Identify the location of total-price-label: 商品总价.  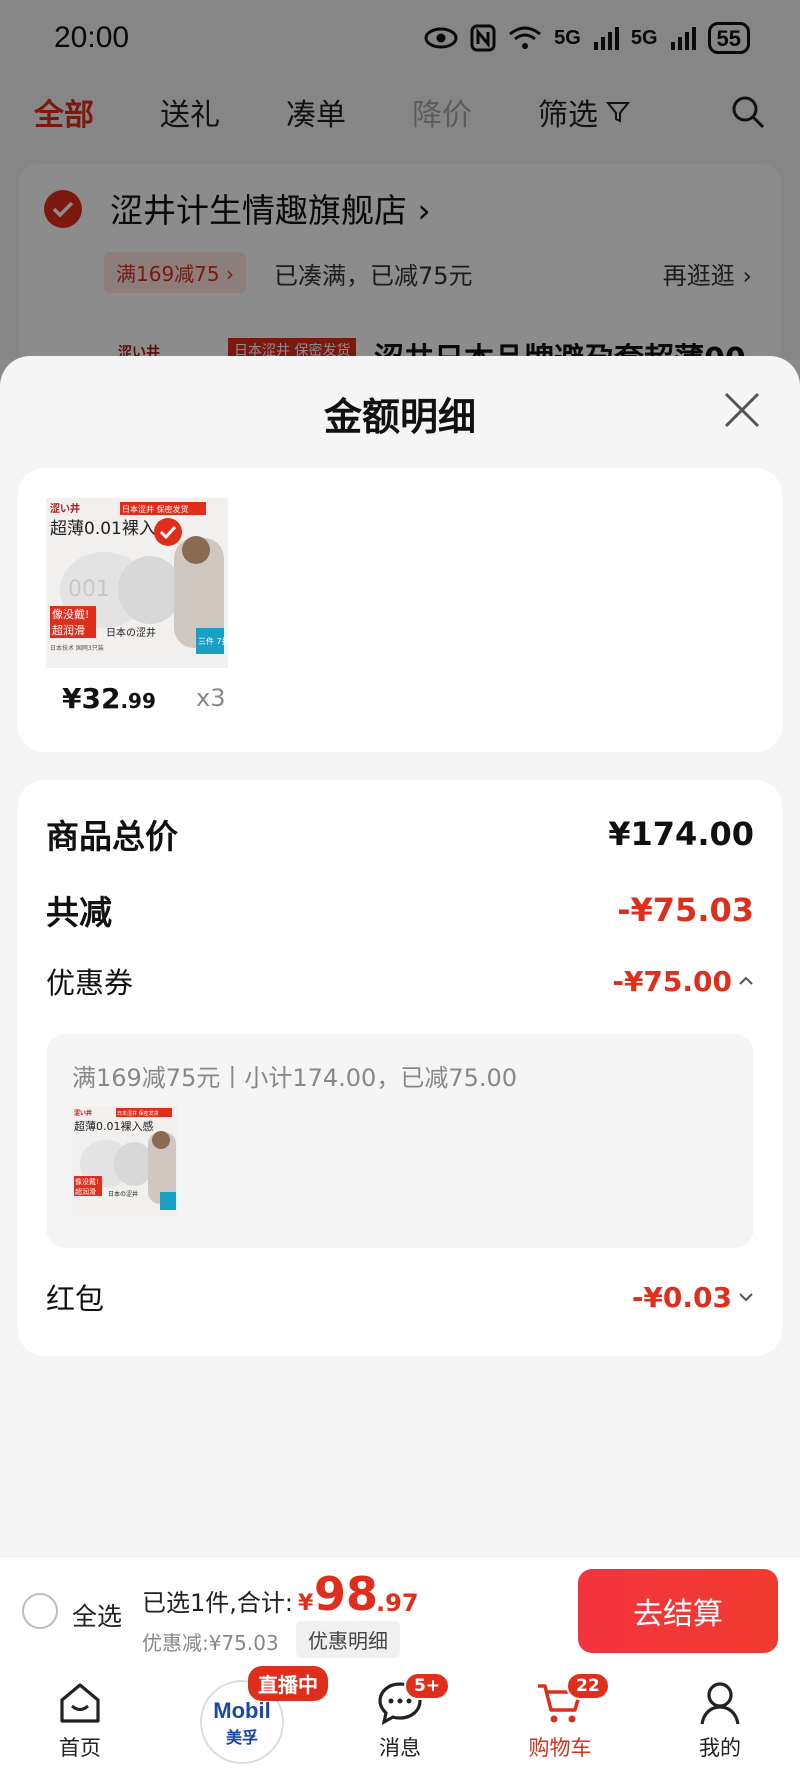
(112, 836).